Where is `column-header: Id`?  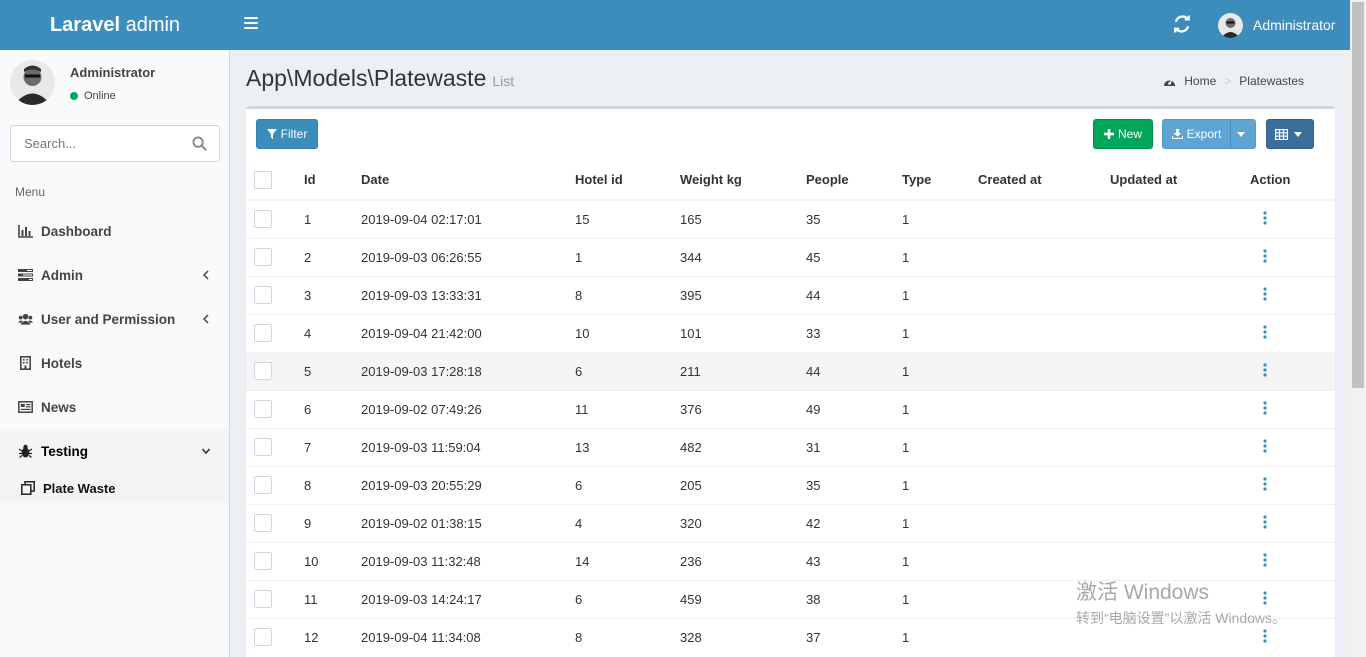 column-header: Id is located at coordinates (332, 180).